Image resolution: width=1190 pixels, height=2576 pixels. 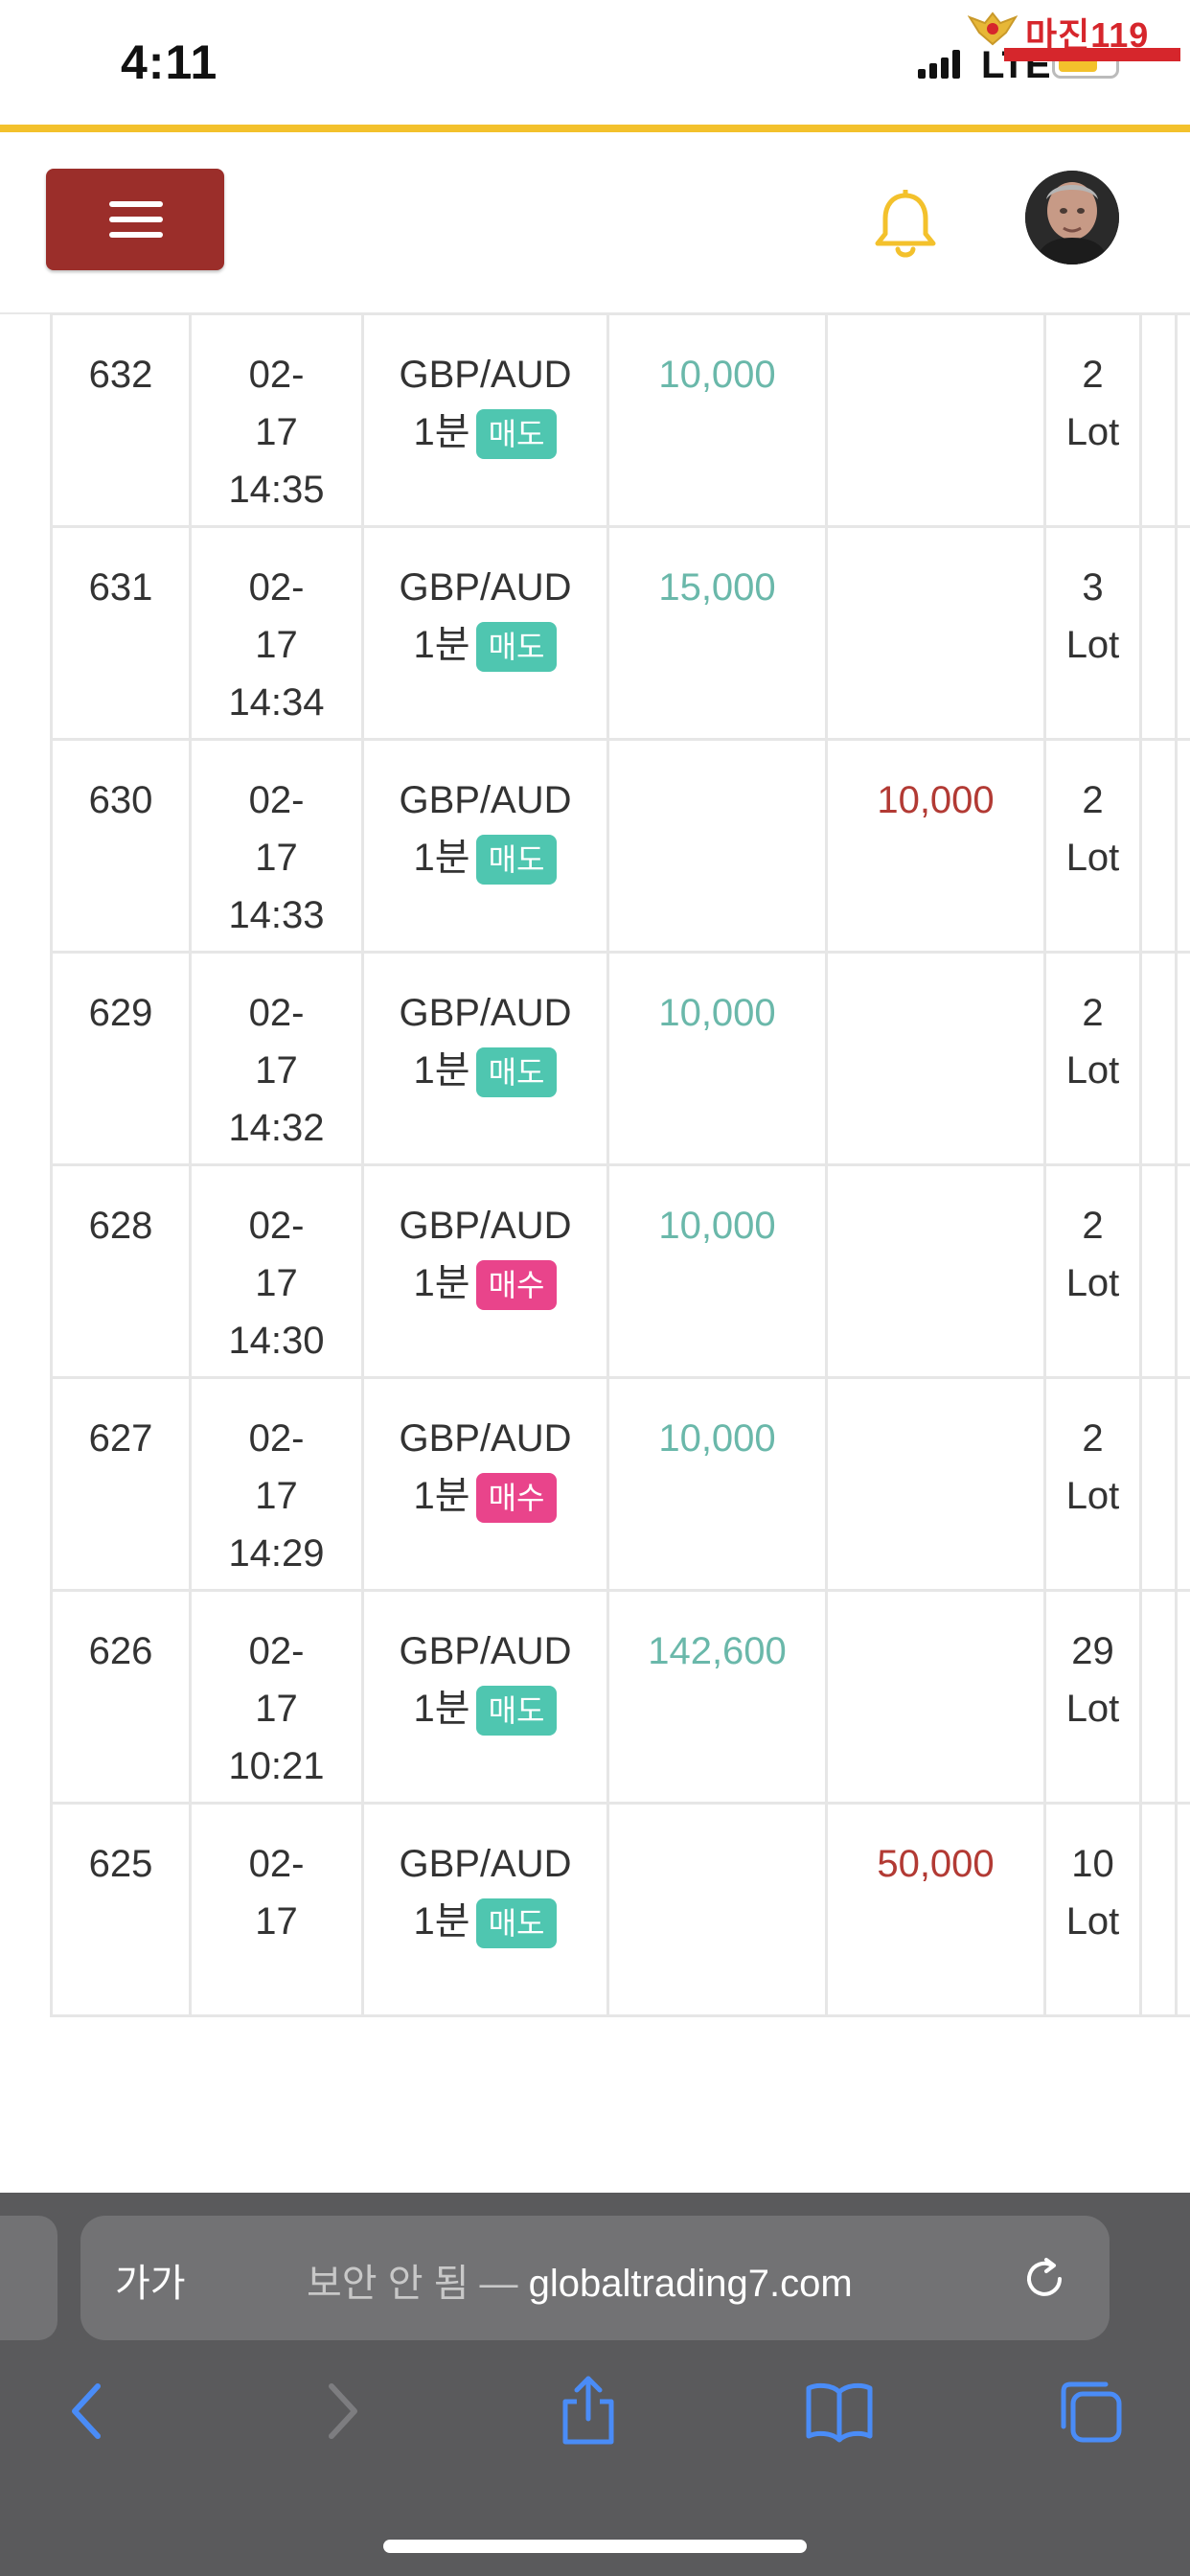 What do you see at coordinates (620, 420) in the screenshot?
I see `table-row: 632 02- 17 14:35 GBP/AUD 1분 매도 10,000 2 Lot` at bounding box center [620, 420].